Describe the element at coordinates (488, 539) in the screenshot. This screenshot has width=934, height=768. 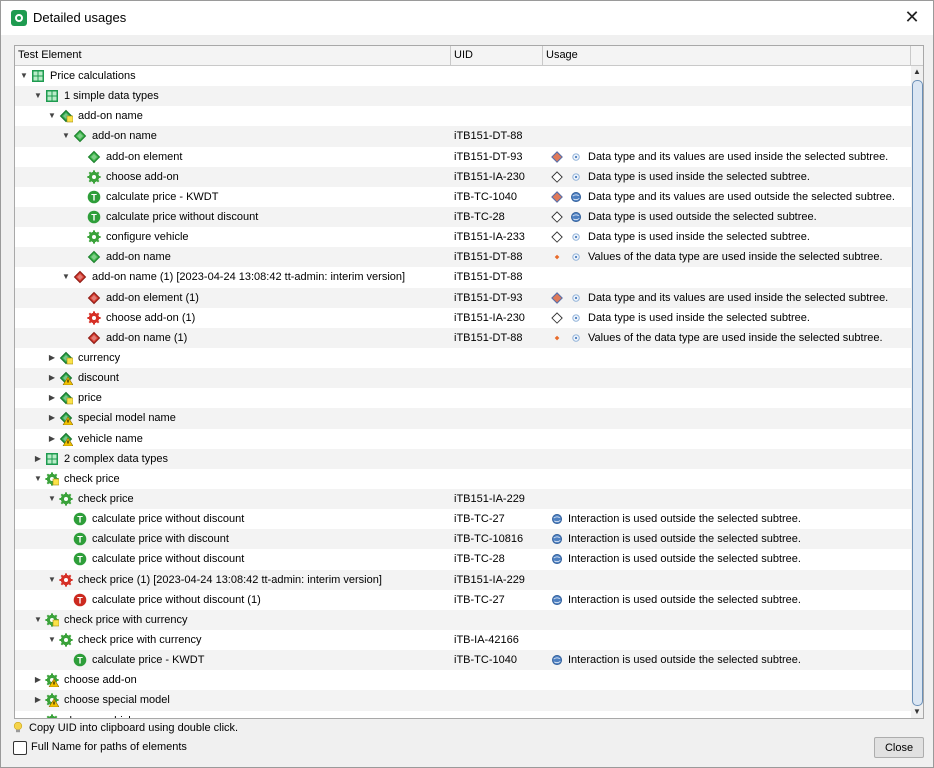
I see `uid-cell: iTB-TC-10816` at that location.